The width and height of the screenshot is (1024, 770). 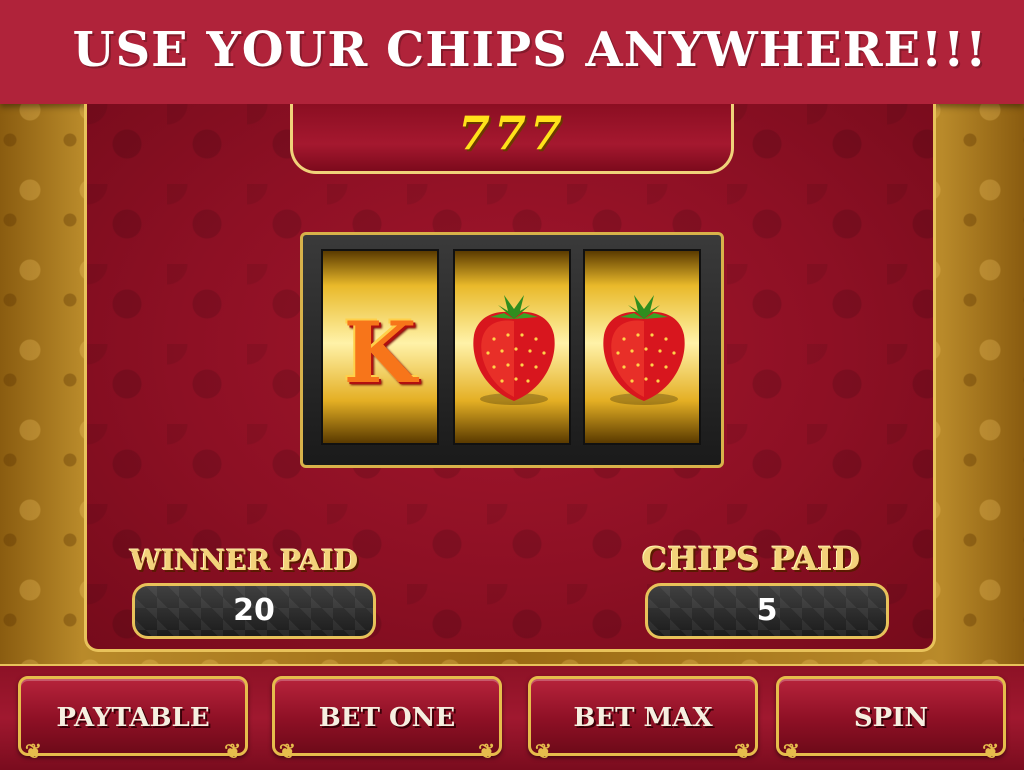 I want to click on bet-max-button: BET MAX ❦ ❦, so click(x=643, y=719).